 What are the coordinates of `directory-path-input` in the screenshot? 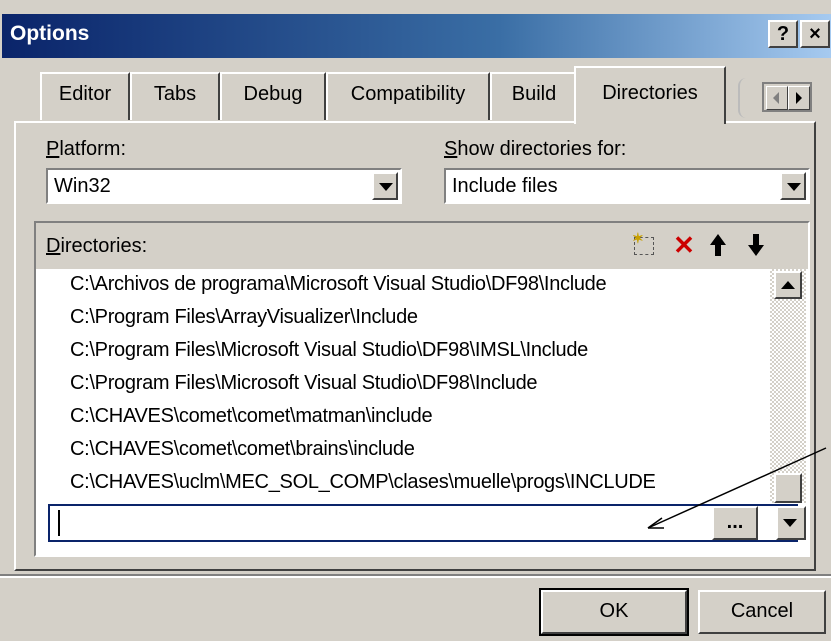 It's located at (376, 523).